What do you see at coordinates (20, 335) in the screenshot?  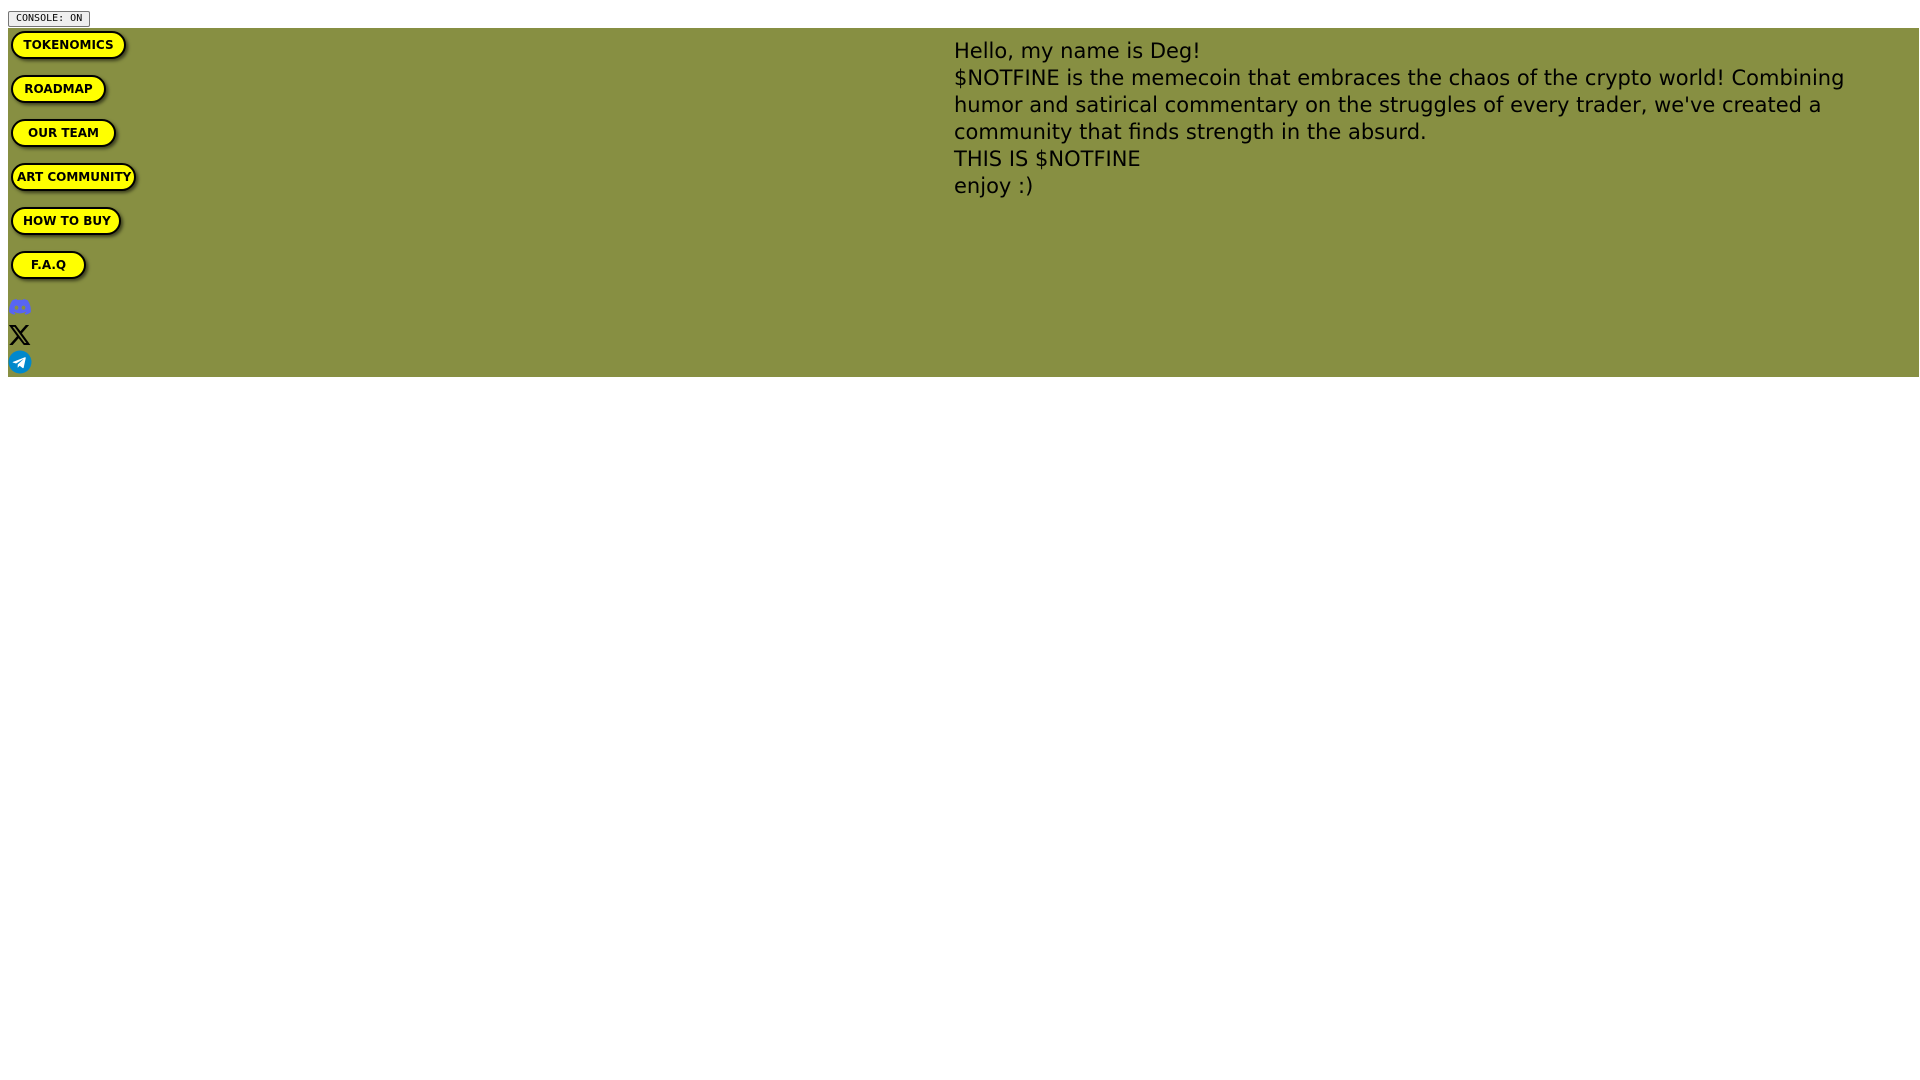 I see `x-icon` at bounding box center [20, 335].